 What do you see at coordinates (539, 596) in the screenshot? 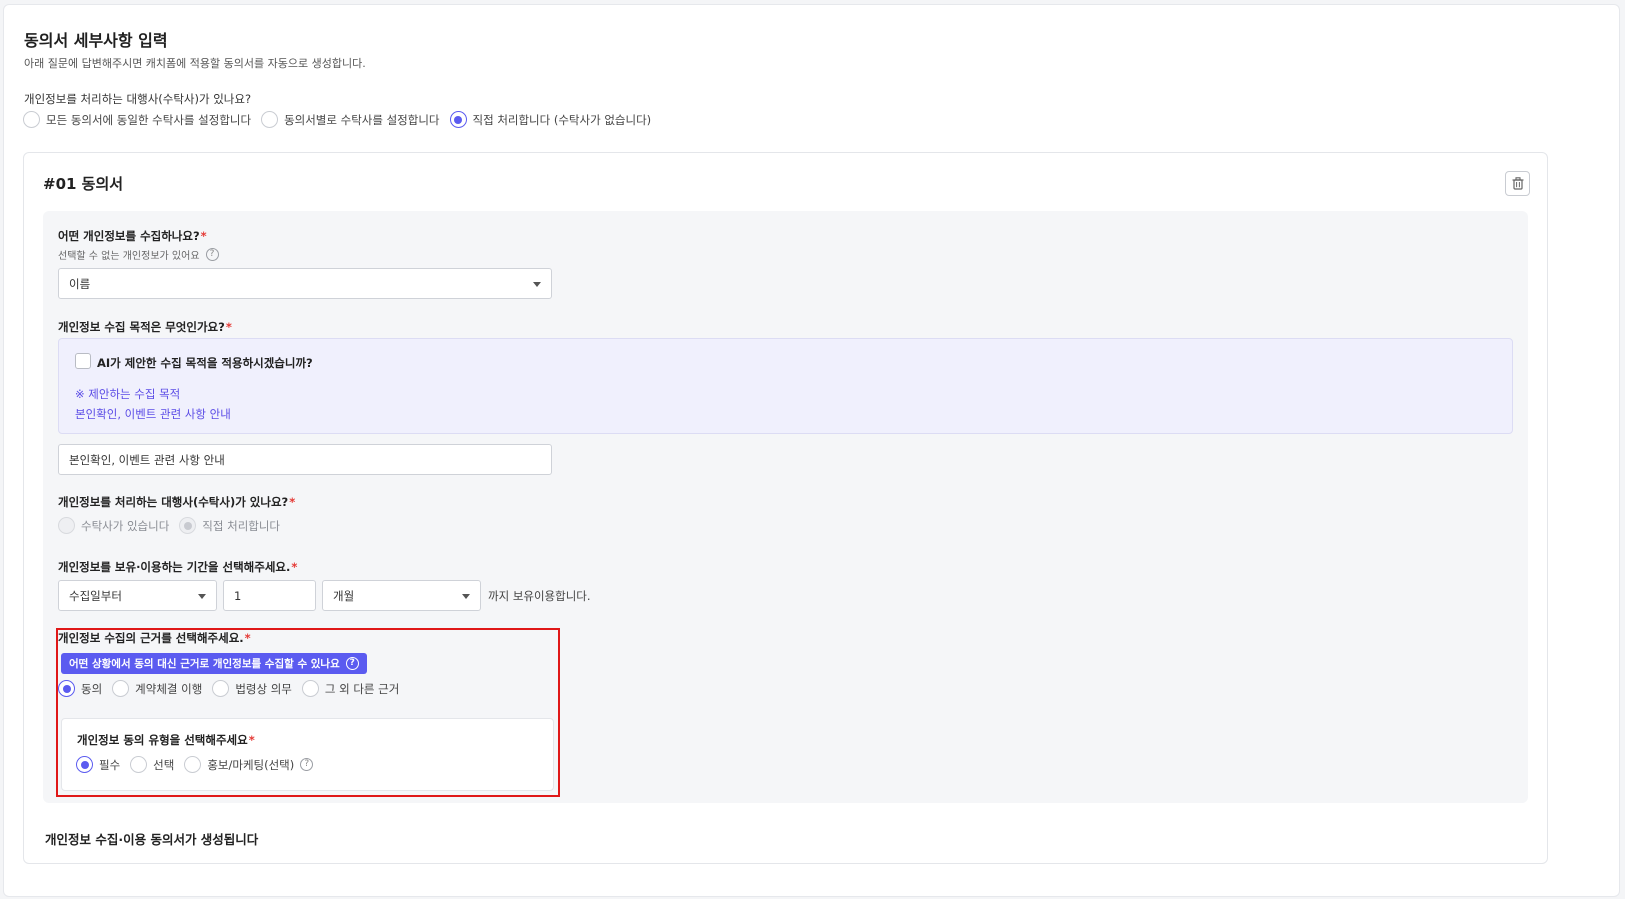
I see `retention-suffix: 까지 보유이용합니다.` at bounding box center [539, 596].